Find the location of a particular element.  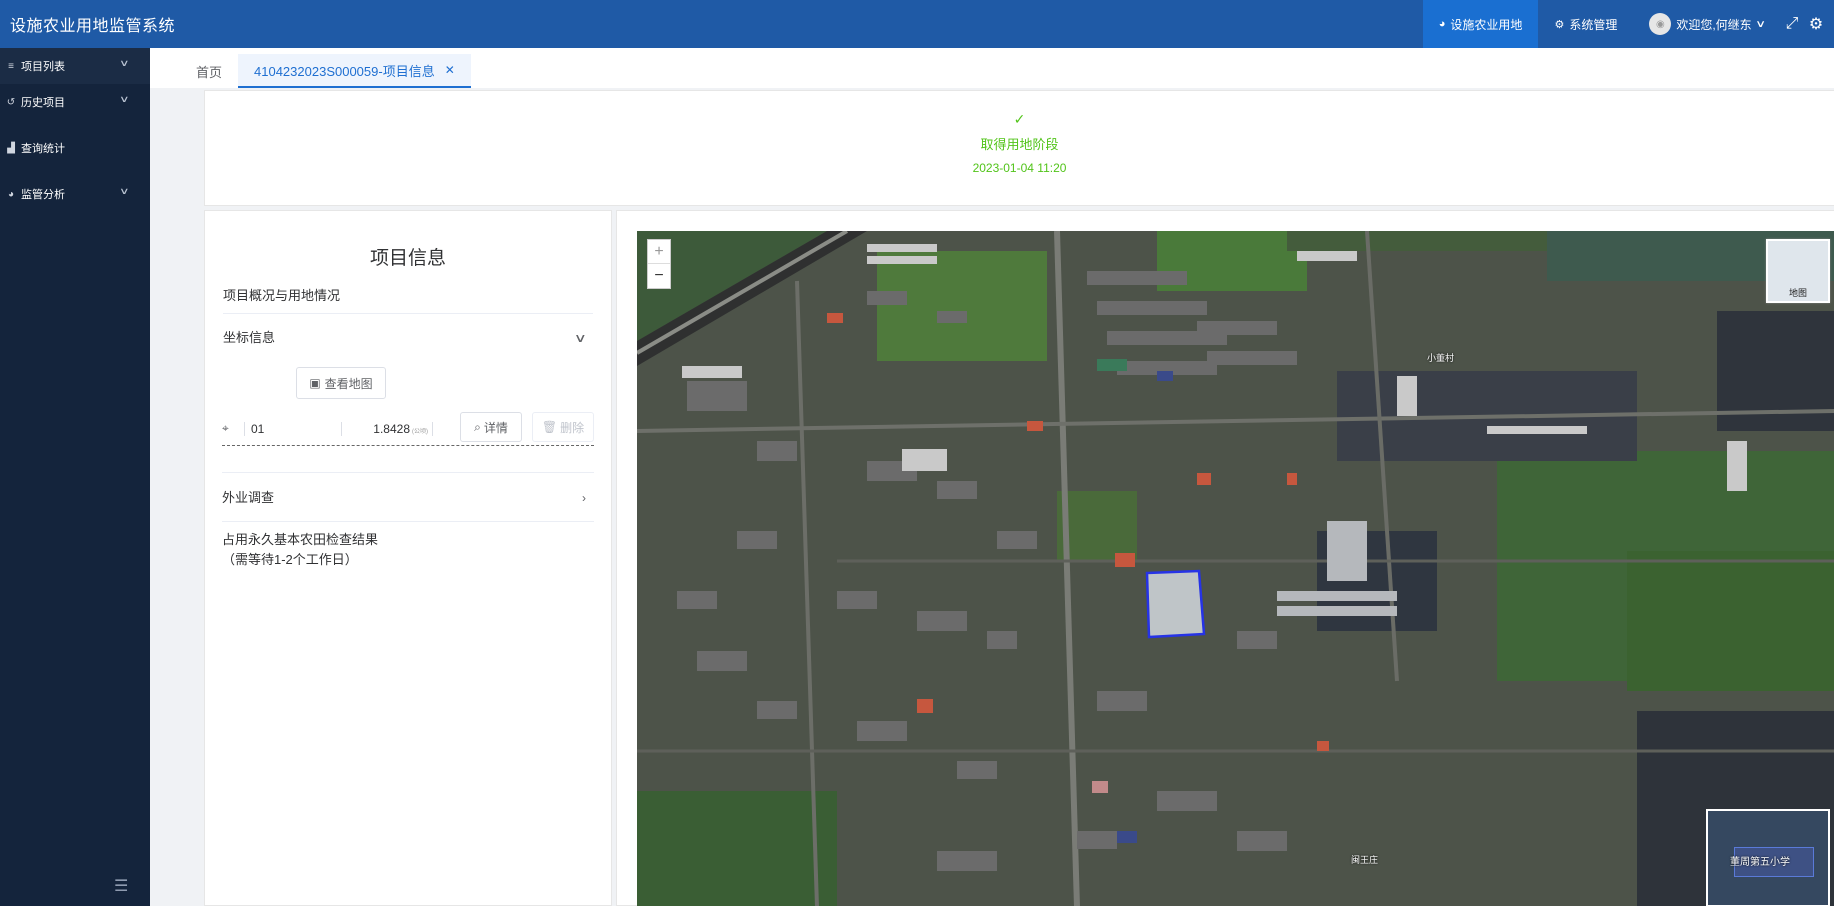

avatar: ◉ is located at coordinates (1660, 24).